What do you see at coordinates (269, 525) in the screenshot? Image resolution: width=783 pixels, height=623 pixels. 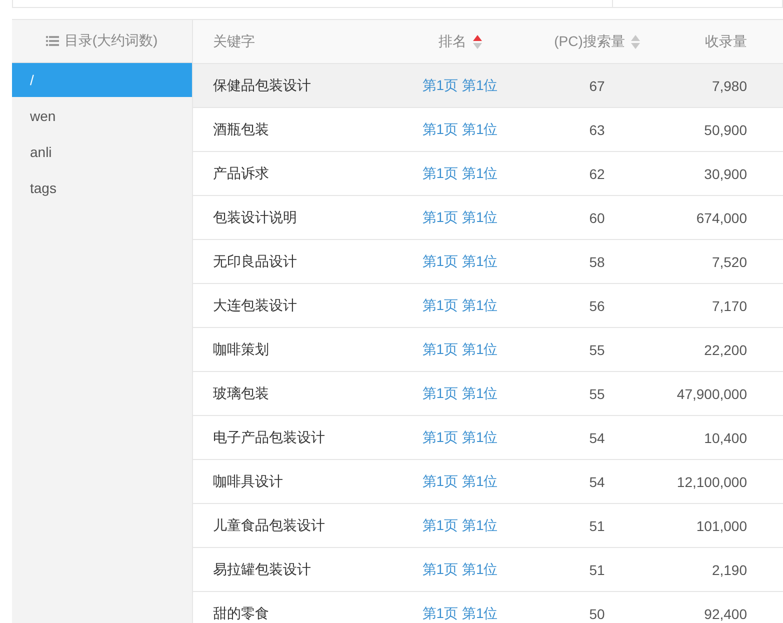 I see `keyword-cell-text: 儿童食品包装设计` at bounding box center [269, 525].